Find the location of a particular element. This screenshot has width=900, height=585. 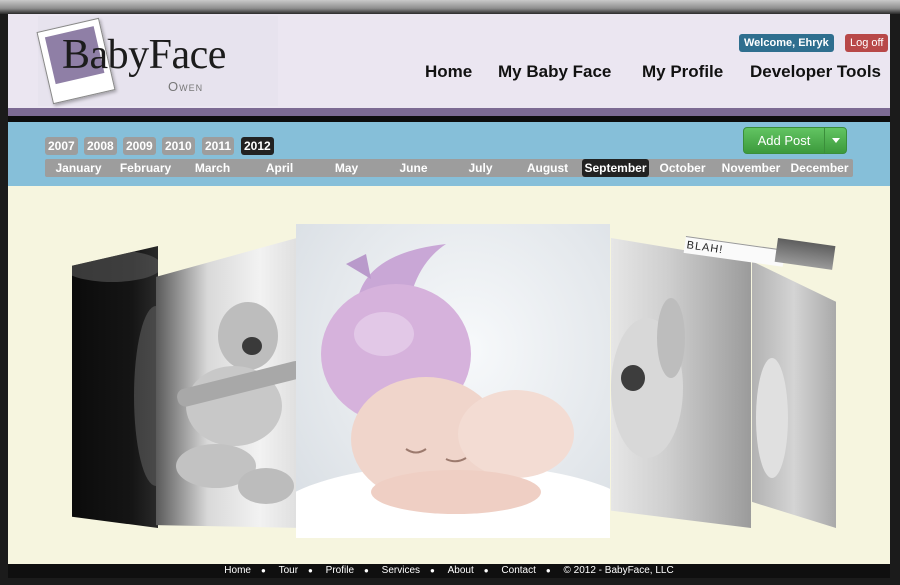

gallery-photo-left is located at coordinates (230, 382).